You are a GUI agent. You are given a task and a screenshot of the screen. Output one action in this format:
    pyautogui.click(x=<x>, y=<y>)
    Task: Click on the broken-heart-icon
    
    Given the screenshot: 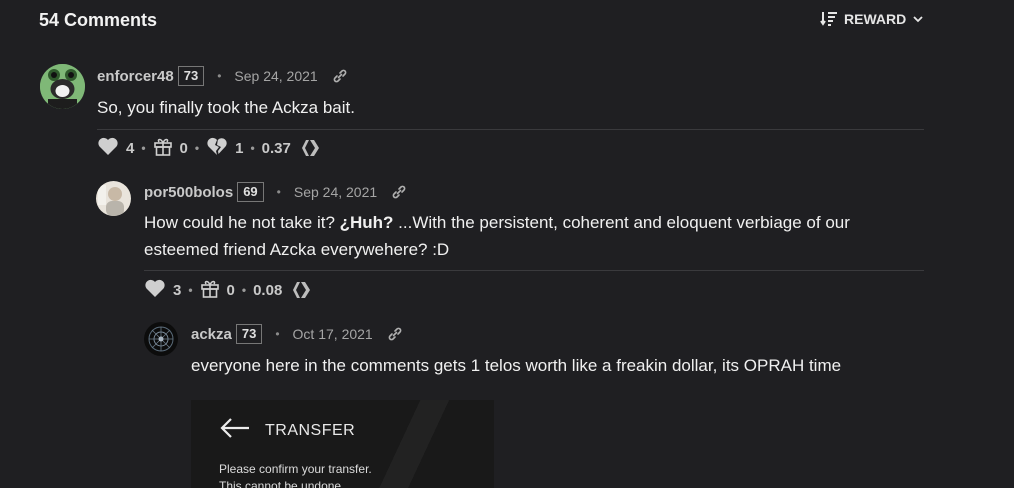 What is the action you would take?
    pyautogui.click(x=217, y=148)
    